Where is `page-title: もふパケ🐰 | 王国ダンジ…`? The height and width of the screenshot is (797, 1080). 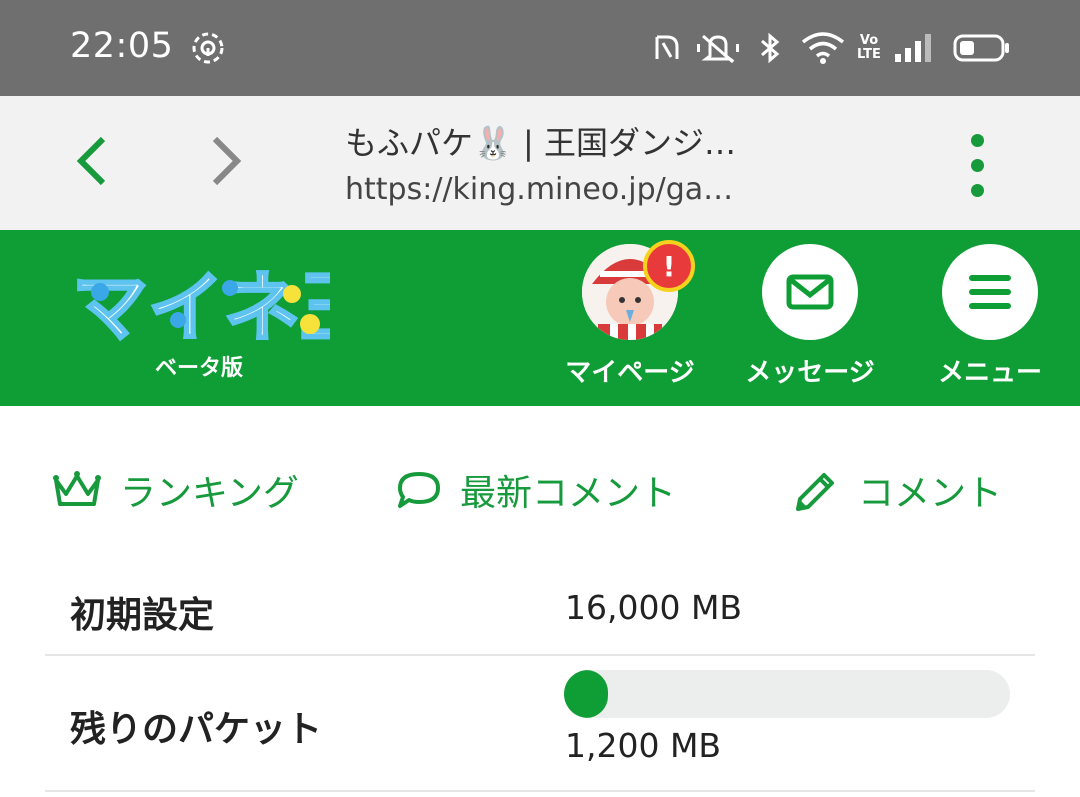
page-title: もふパケ🐰 | 王国ダンジ… is located at coordinates (540, 141).